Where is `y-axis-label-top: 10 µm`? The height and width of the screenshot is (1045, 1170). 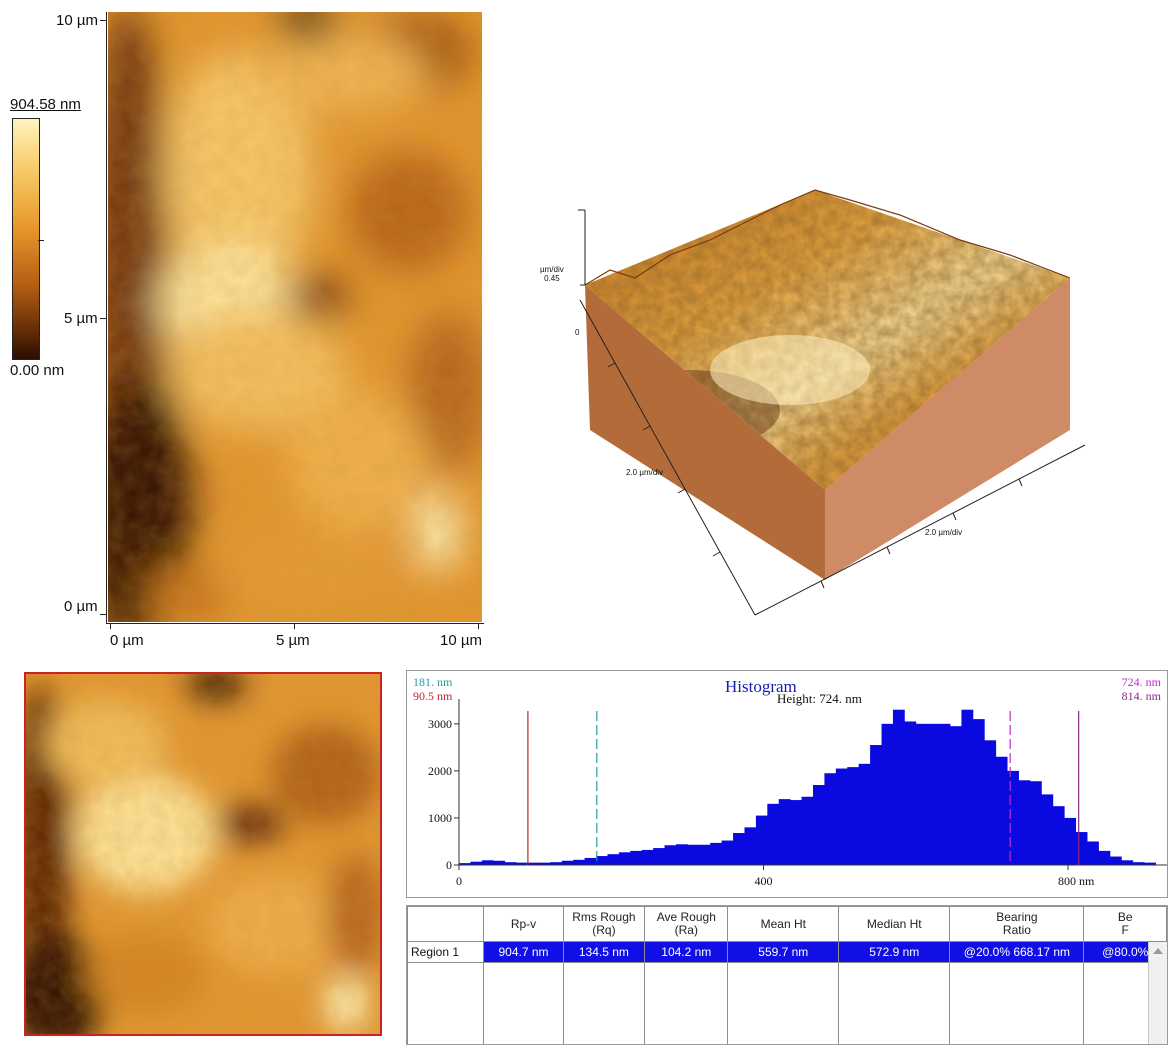 y-axis-label-top: 10 µm is located at coordinates (77, 20).